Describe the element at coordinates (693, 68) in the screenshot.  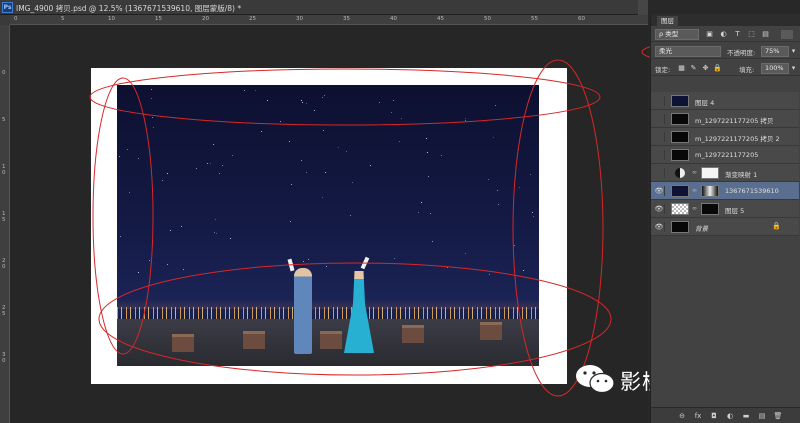
I see `lock-brush-icon: ✎` at that location.